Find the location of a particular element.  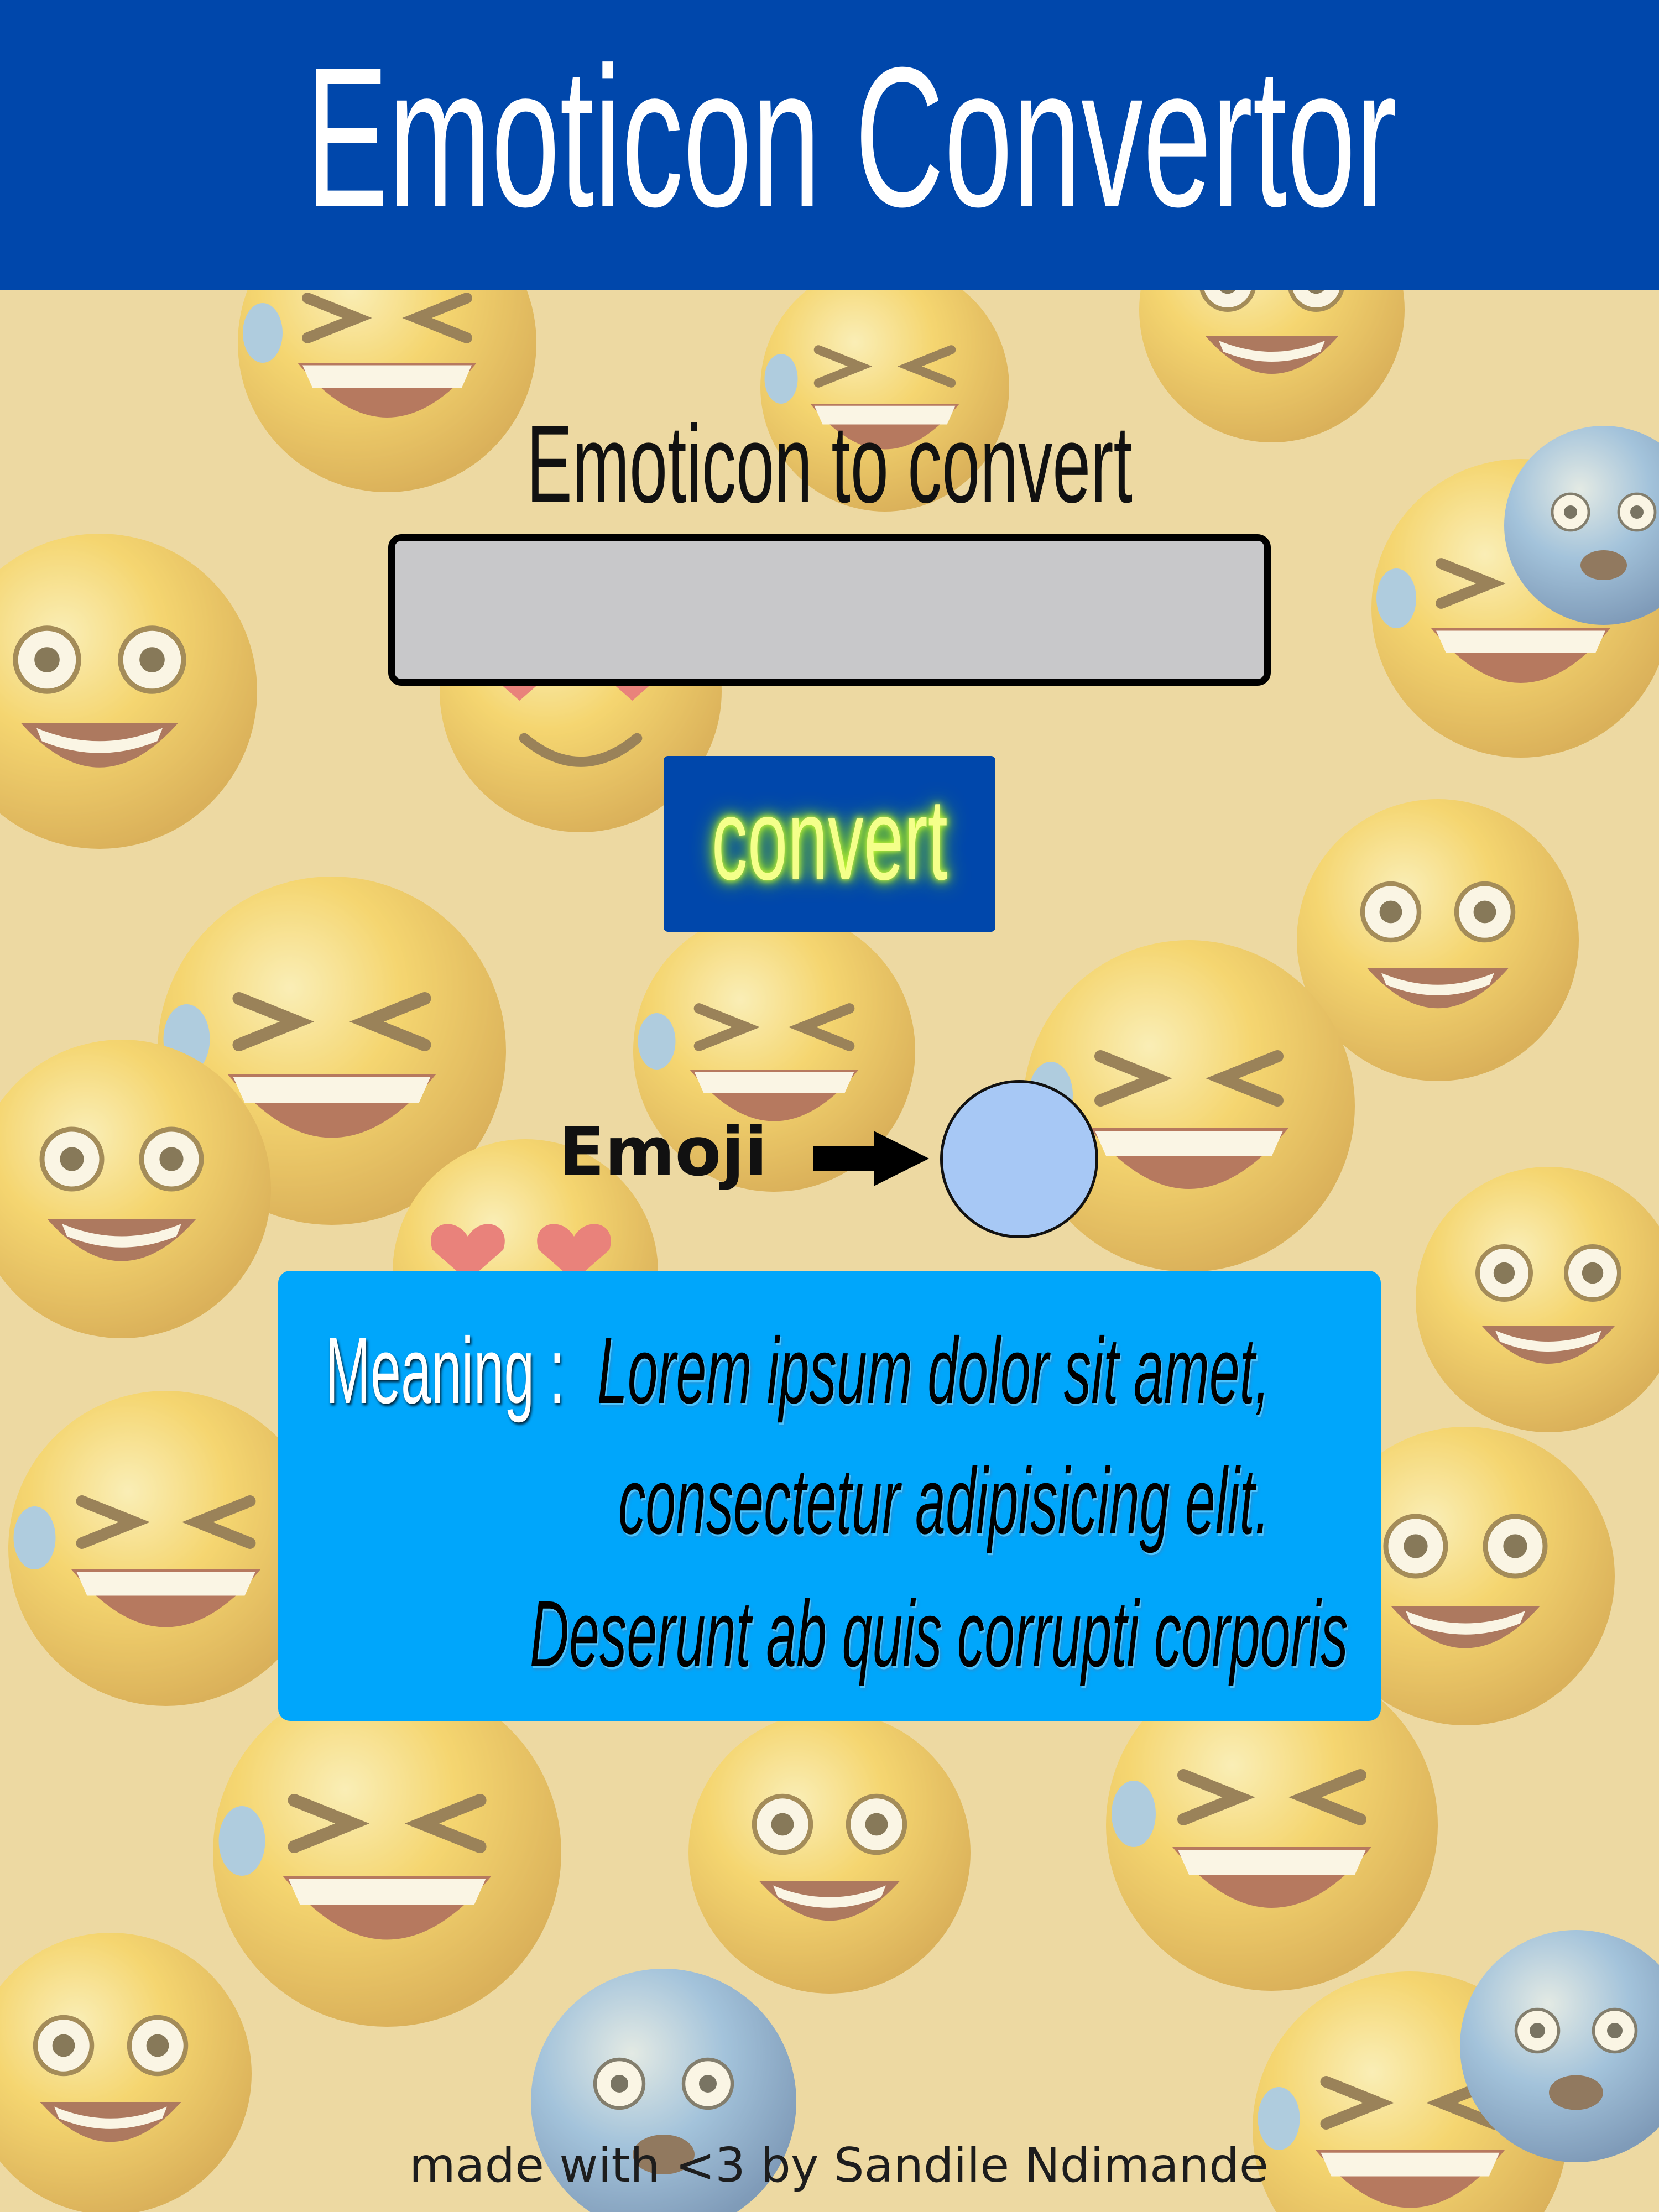

page-header: Emoticon Convertor is located at coordinates (830, 145).